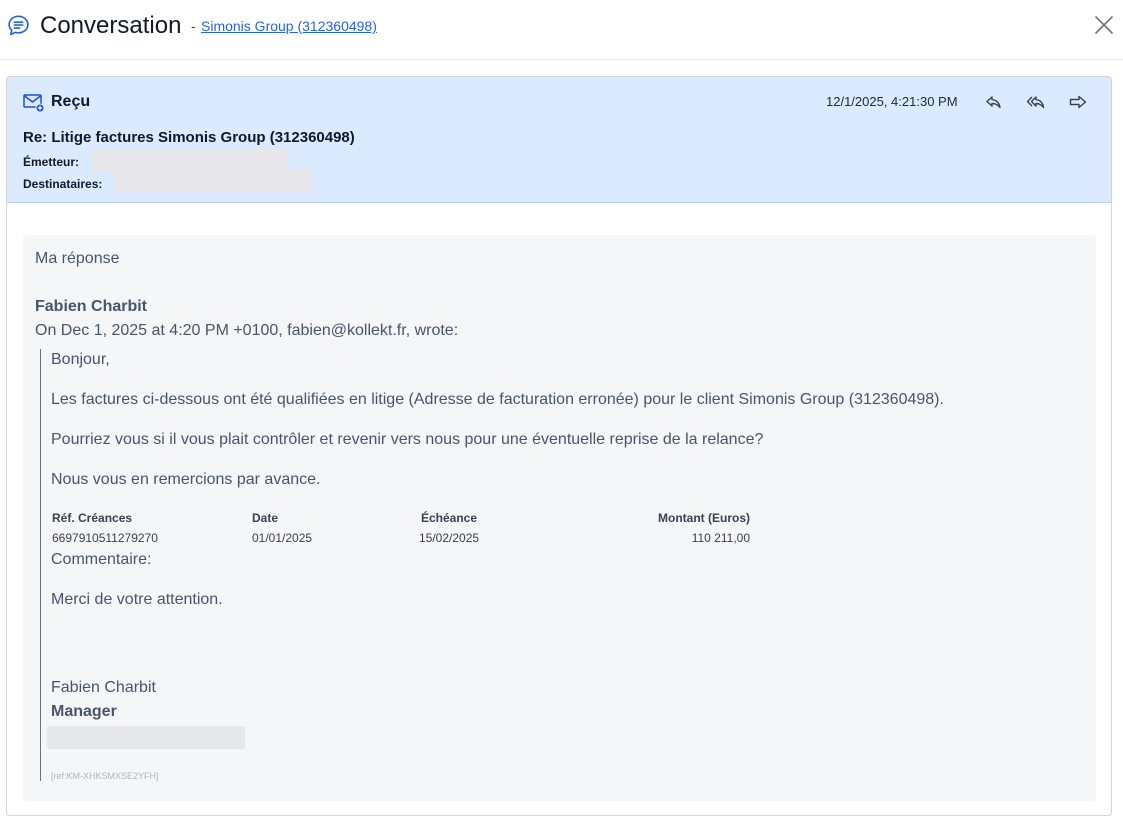 The width and height of the screenshot is (1123, 816). Describe the element at coordinates (92, 518) in the screenshot. I see `table-header-ref: Réf. Créances` at that location.